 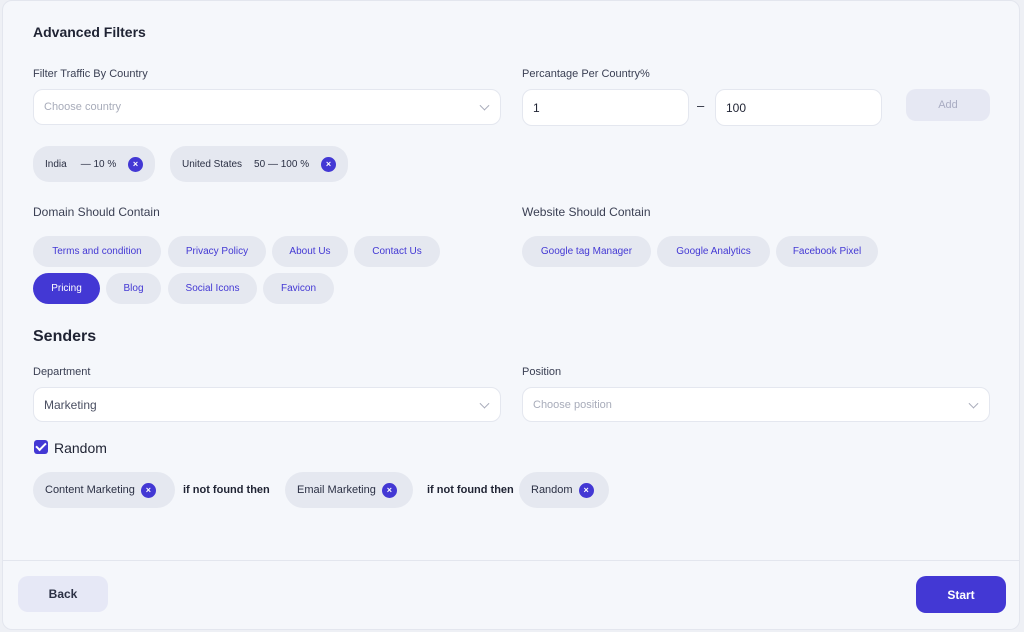 I want to click on random-label: Random, so click(x=80, y=448).